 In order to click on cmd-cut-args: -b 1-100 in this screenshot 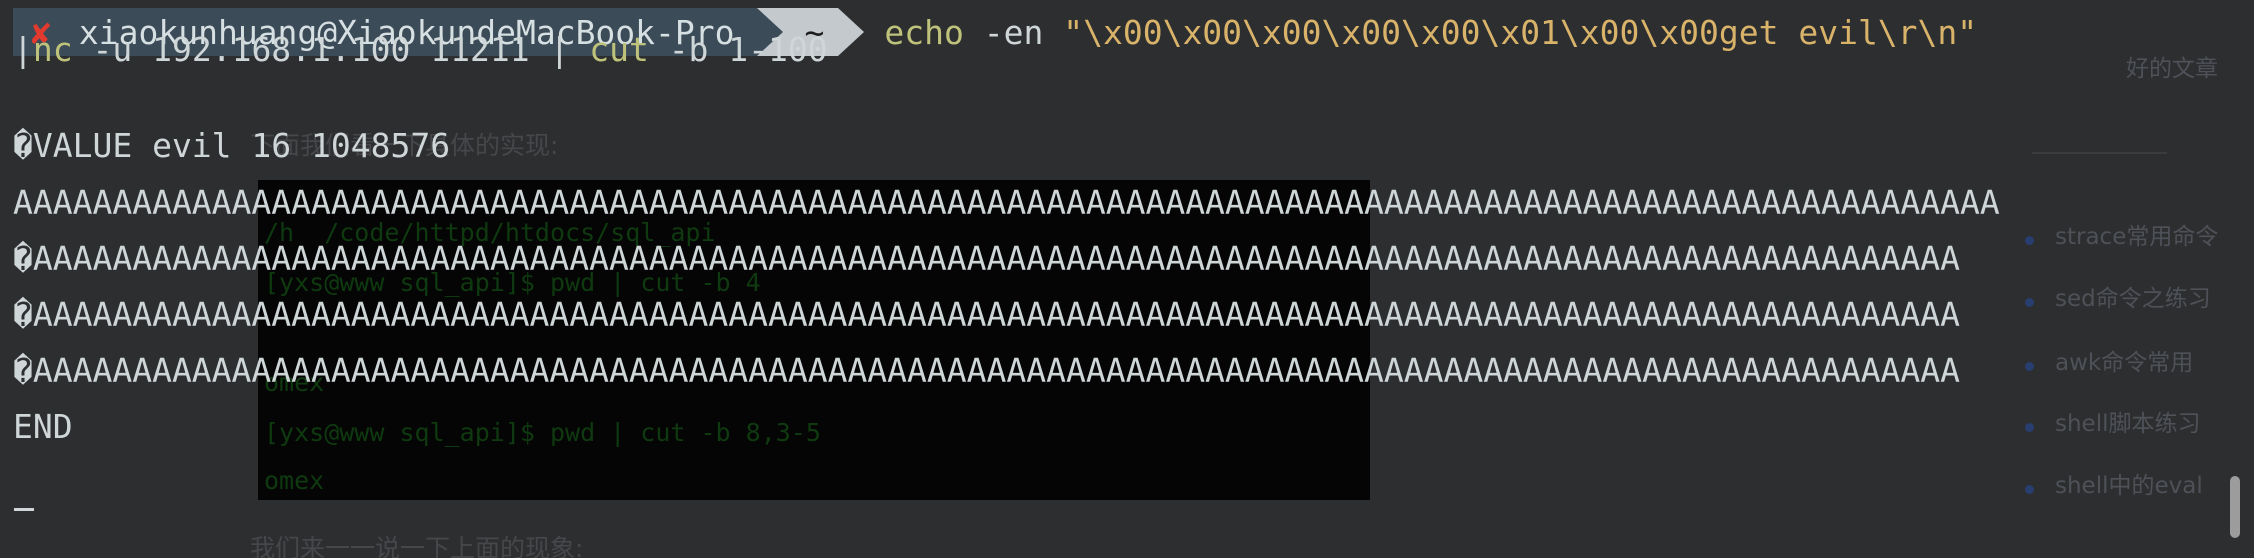, I will do `click(748, 49)`.